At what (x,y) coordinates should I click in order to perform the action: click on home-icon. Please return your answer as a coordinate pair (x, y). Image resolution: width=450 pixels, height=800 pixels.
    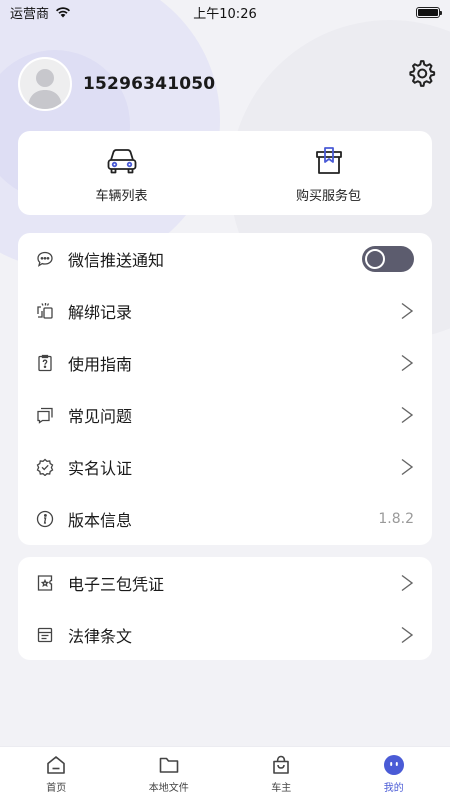
    Looking at the image, I should click on (56, 764).